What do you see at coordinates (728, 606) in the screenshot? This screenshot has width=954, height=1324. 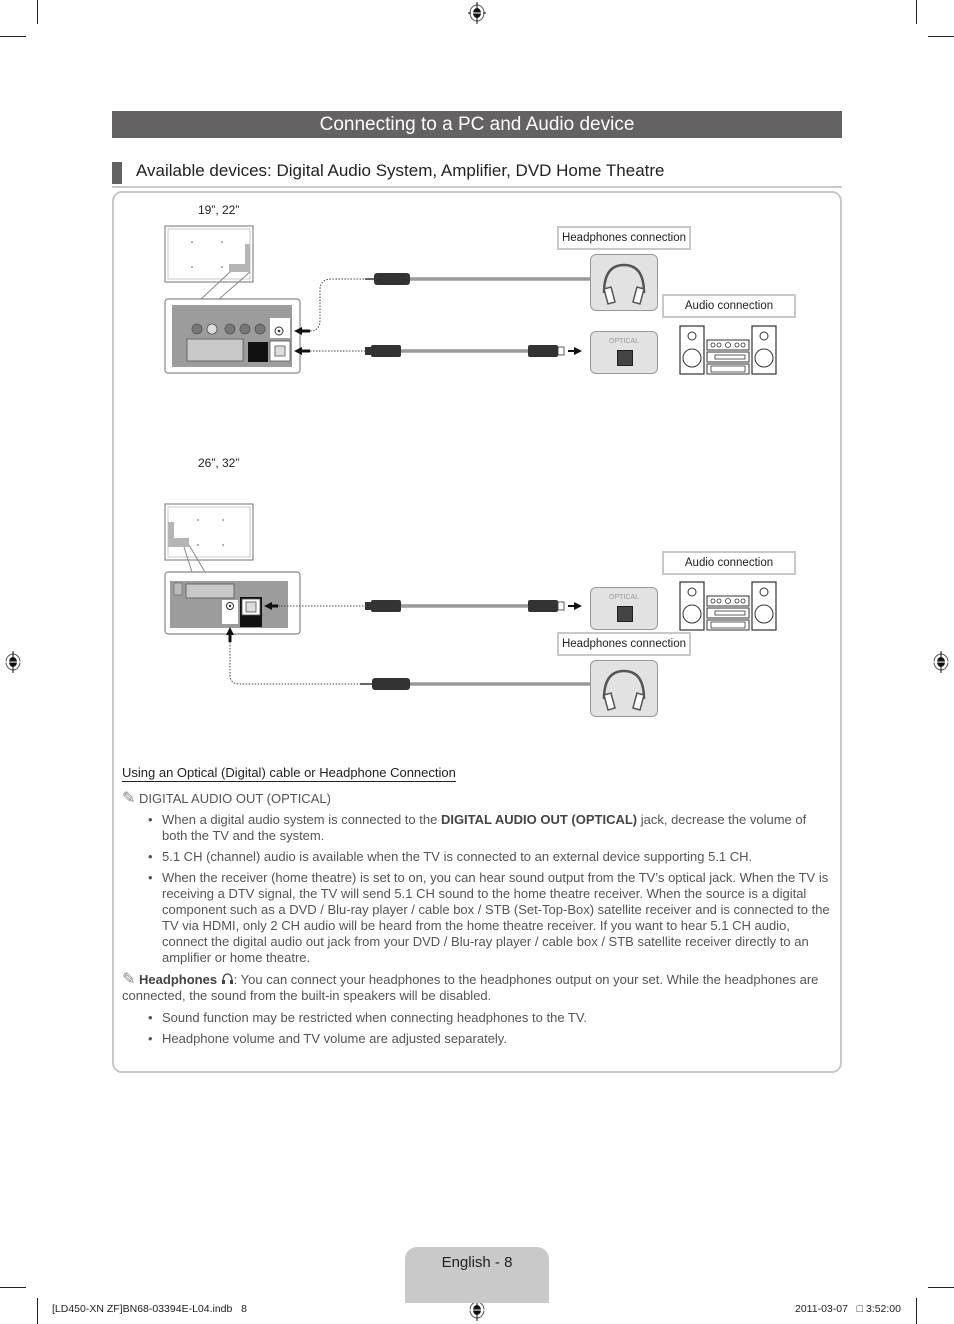 I see `audio-system-icon-bottom` at bounding box center [728, 606].